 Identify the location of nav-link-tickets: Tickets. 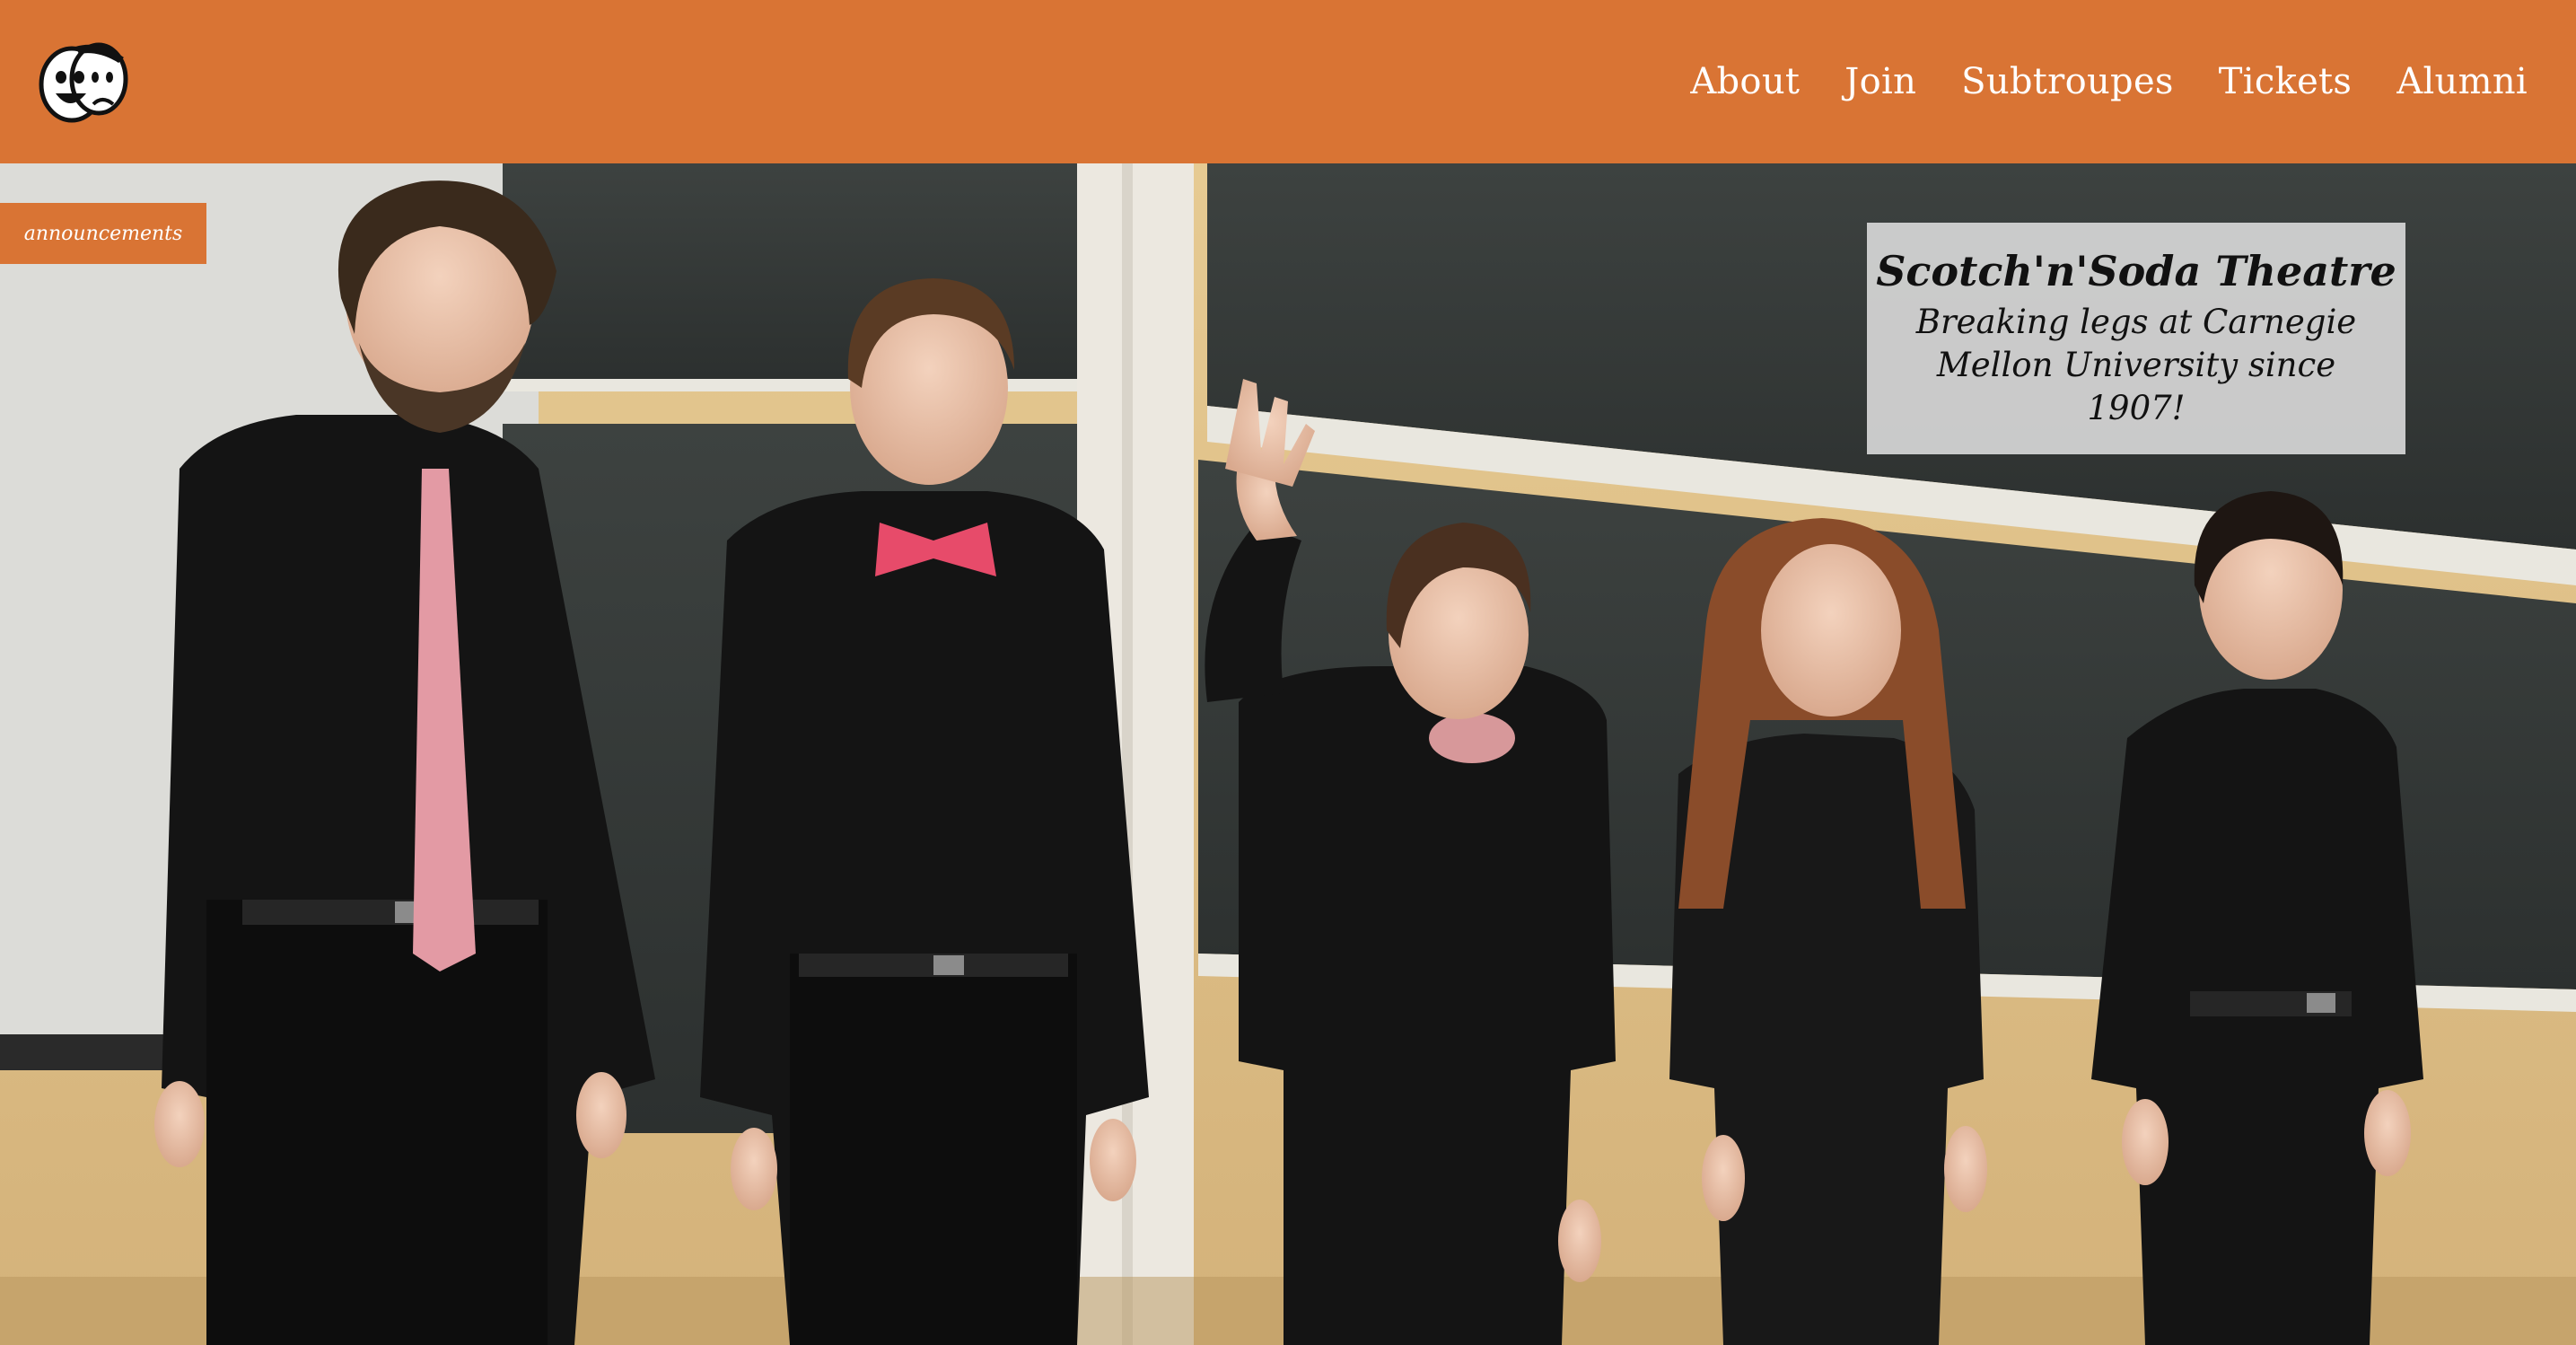
(2286, 81).